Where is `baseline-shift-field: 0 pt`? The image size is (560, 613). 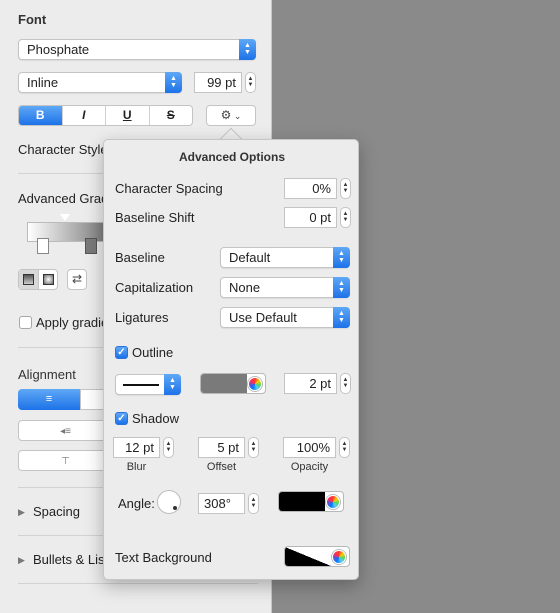
baseline-shift-field: 0 pt is located at coordinates (310, 217).